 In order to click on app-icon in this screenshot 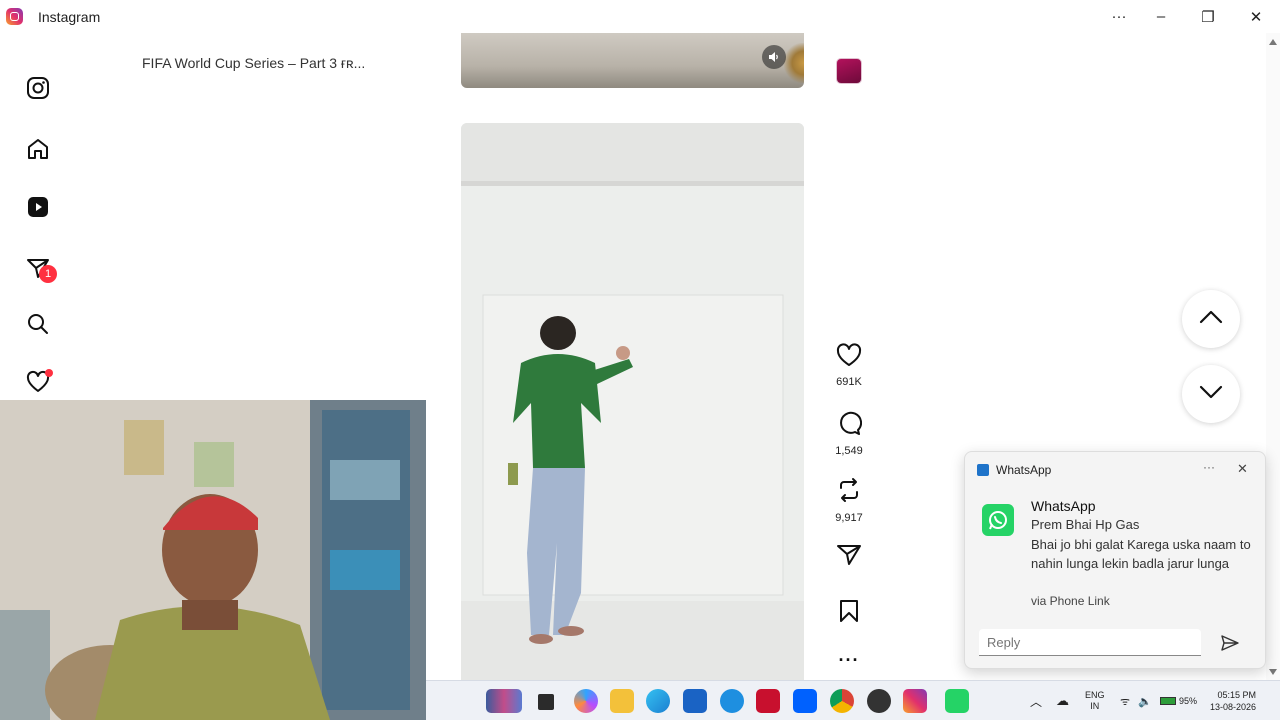, I will do `click(879, 701)`.